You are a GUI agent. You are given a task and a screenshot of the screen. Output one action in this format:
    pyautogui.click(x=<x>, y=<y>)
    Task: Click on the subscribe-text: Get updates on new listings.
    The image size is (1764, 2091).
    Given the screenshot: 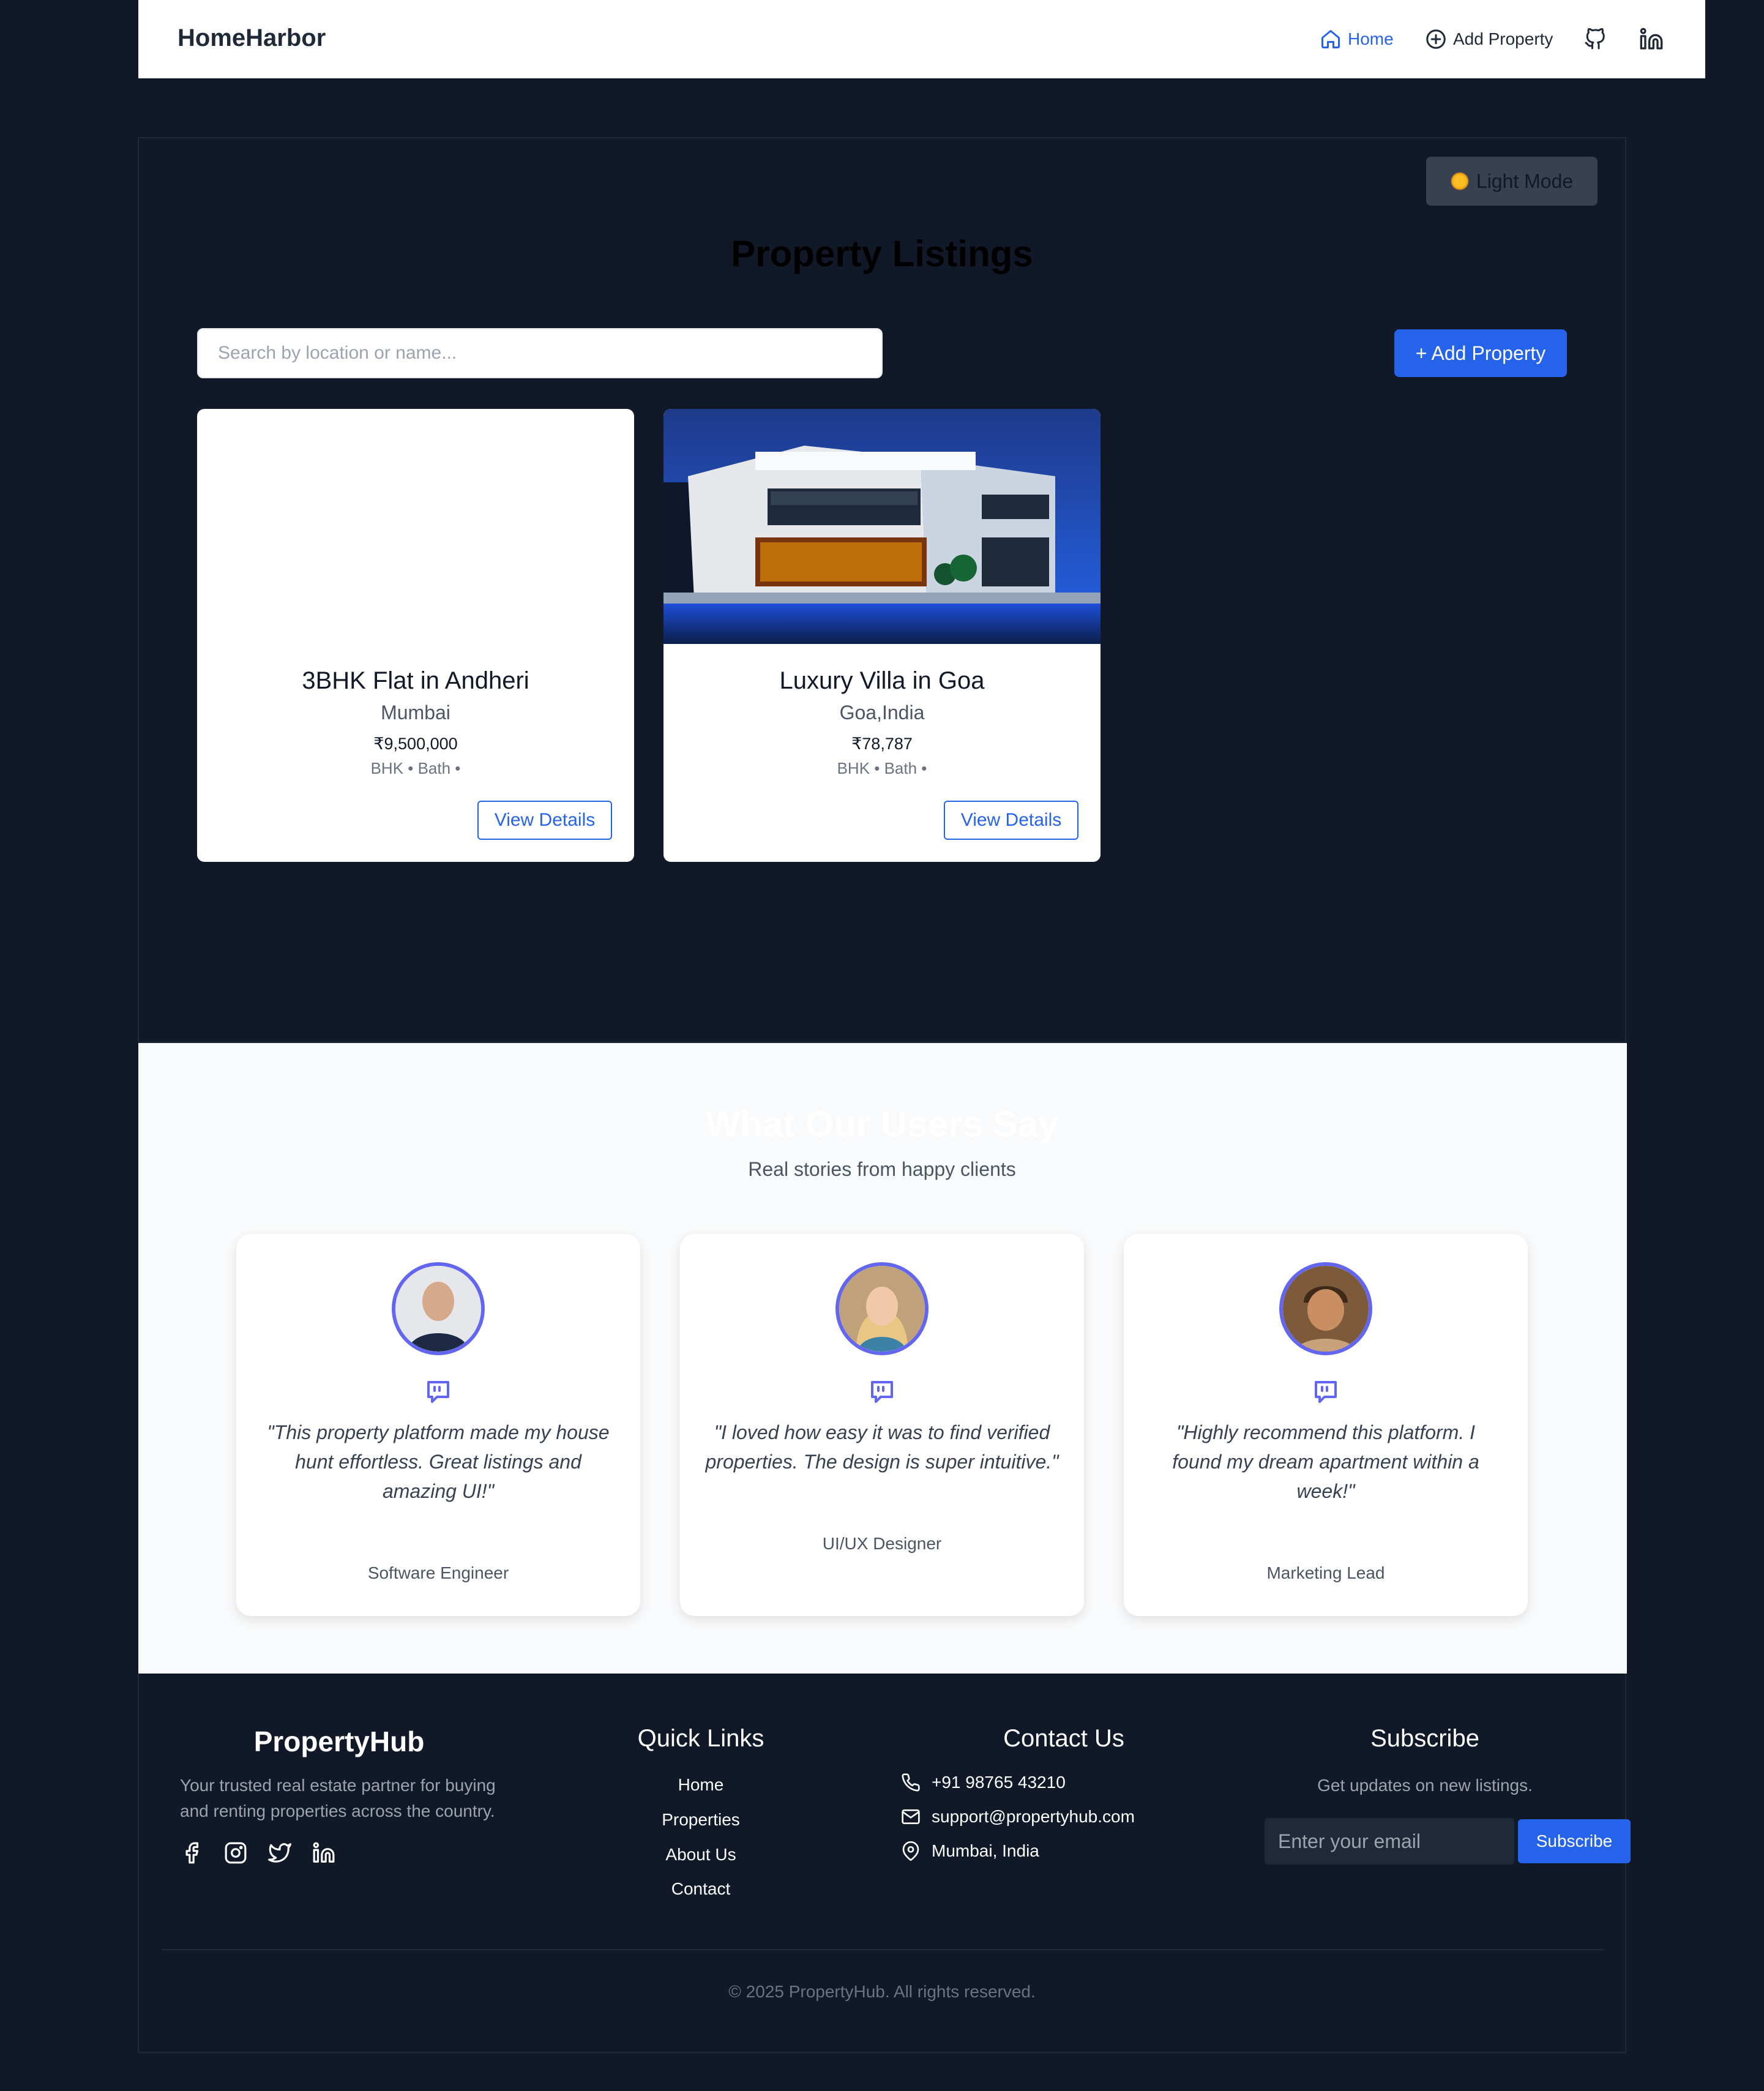 What is the action you would take?
    pyautogui.click(x=1425, y=1785)
    